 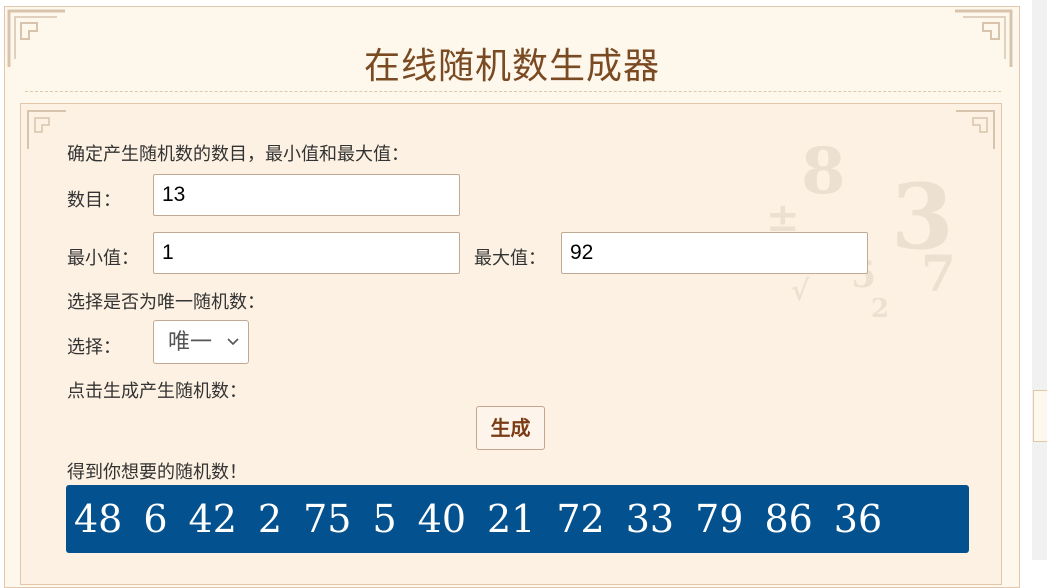 I want to click on unique-select: 唯一, so click(x=201, y=342).